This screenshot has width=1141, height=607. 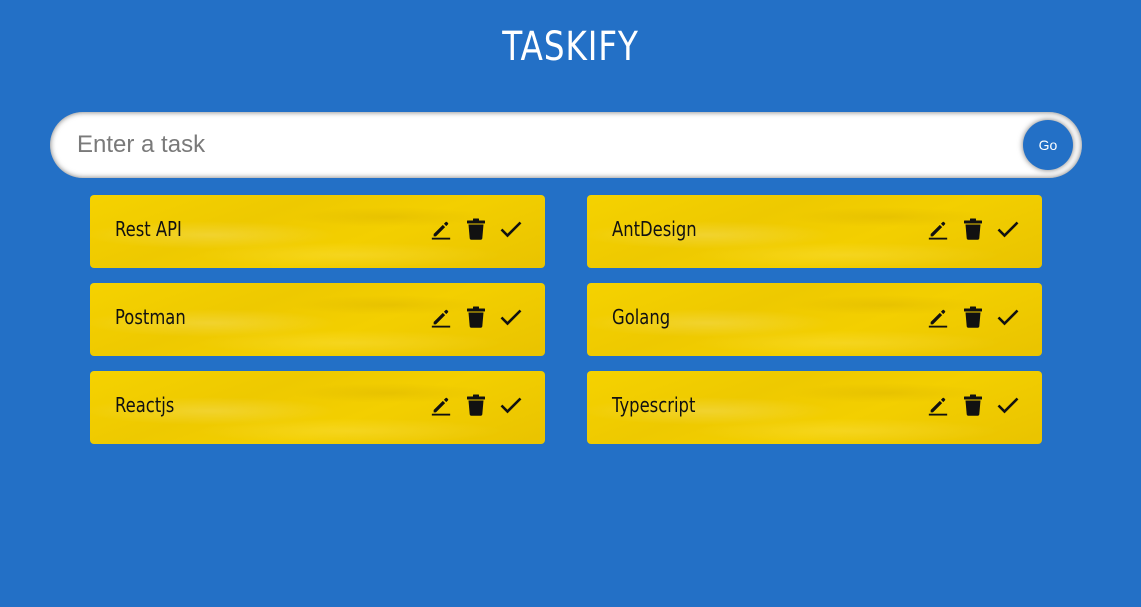 What do you see at coordinates (537, 145) in the screenshot?
I see `task-input` at bounding box center [537, 145].